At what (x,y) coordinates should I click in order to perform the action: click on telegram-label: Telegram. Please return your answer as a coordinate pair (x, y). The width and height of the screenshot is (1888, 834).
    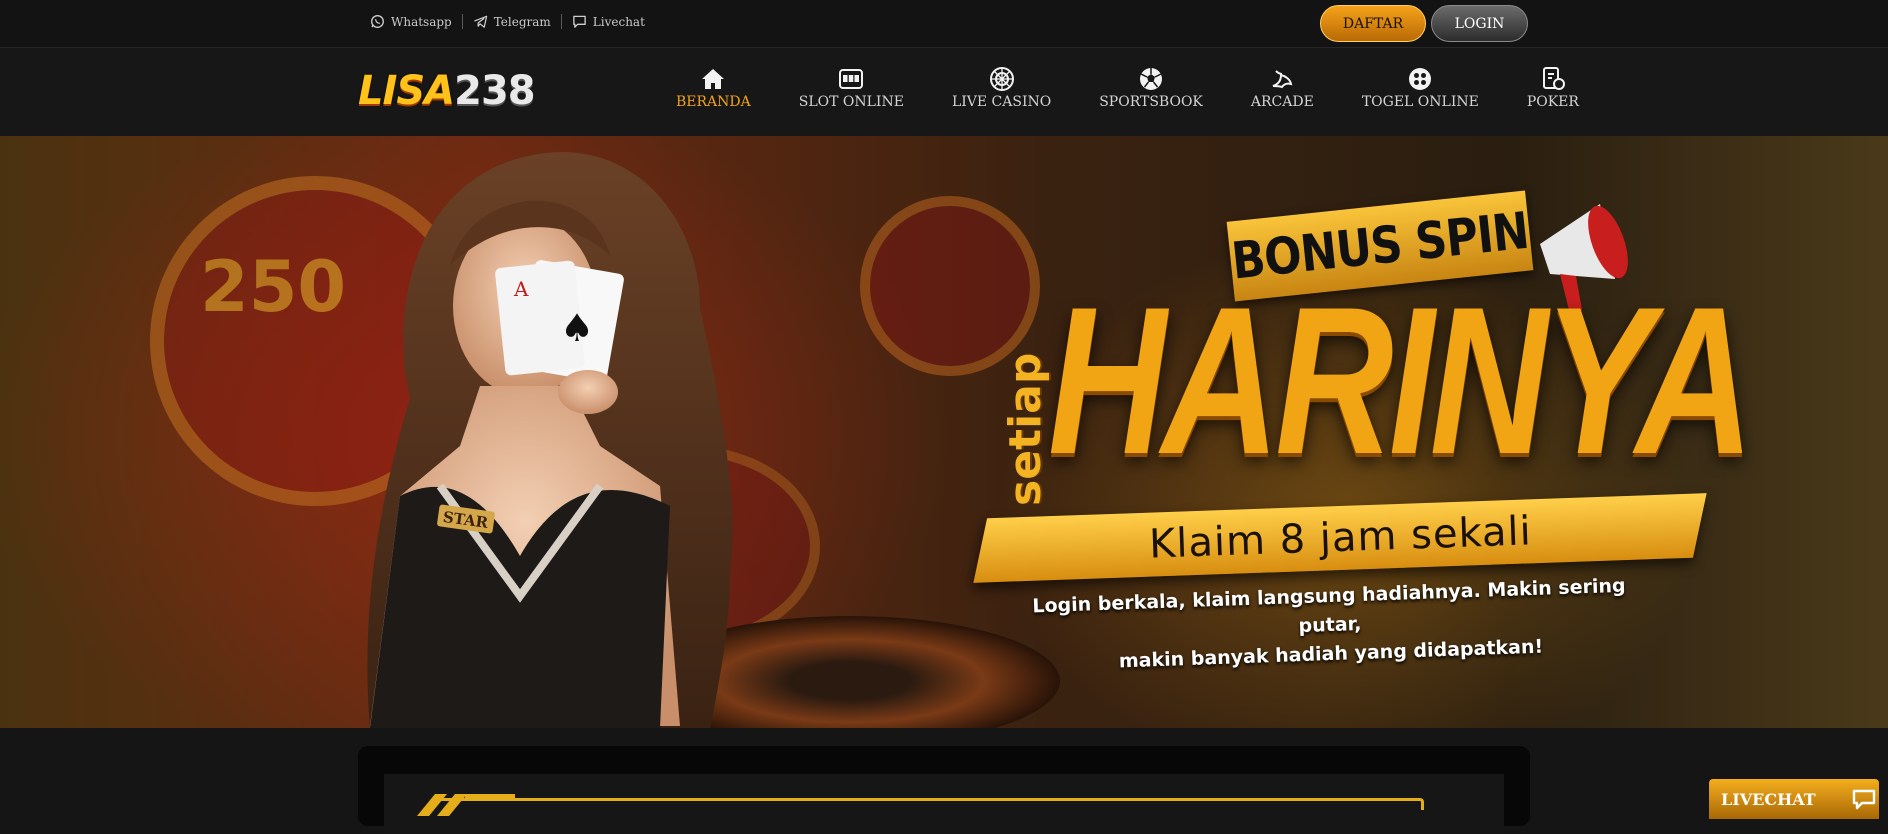
    Looking at the image, I should click on (522, 21).